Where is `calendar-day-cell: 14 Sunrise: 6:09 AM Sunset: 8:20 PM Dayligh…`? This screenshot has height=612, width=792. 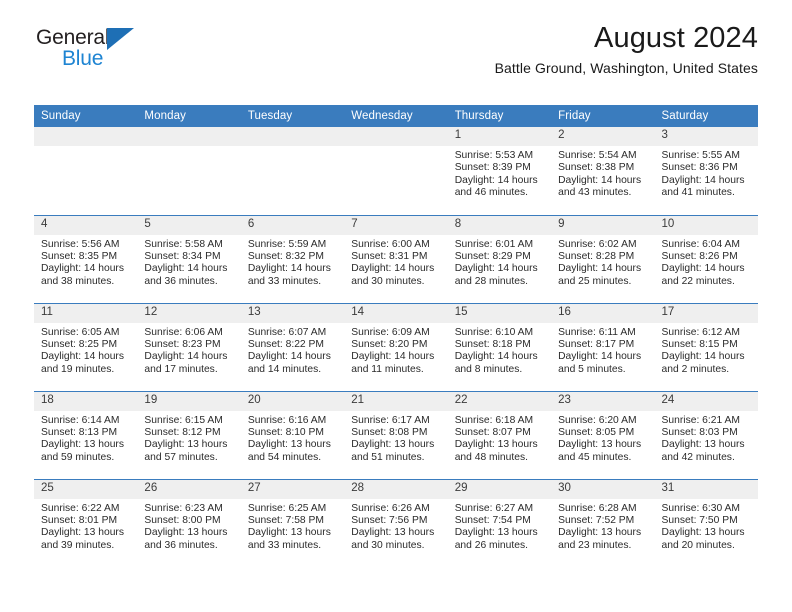
calendar-day-cell: 14 Sunrise: 6:09 AM Sunset: 8:20 PM Dayligh… is located at coordinates (396, 346).